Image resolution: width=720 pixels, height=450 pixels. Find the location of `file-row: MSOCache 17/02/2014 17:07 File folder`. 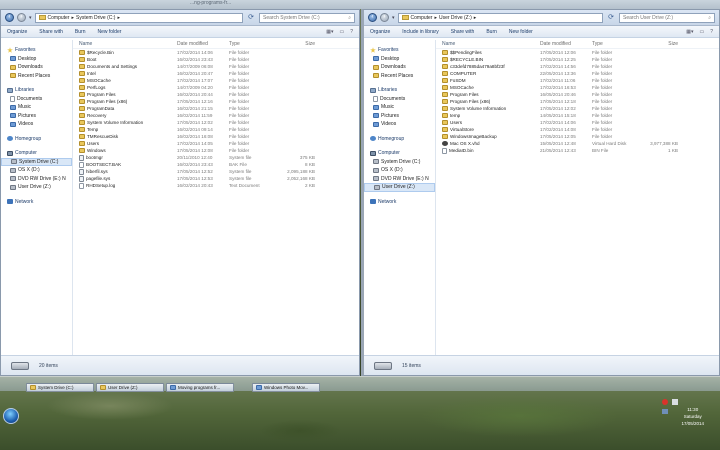

file-row: MSOCache 17/02/2014 17:07 File folder is located at coordinates (216, 80).